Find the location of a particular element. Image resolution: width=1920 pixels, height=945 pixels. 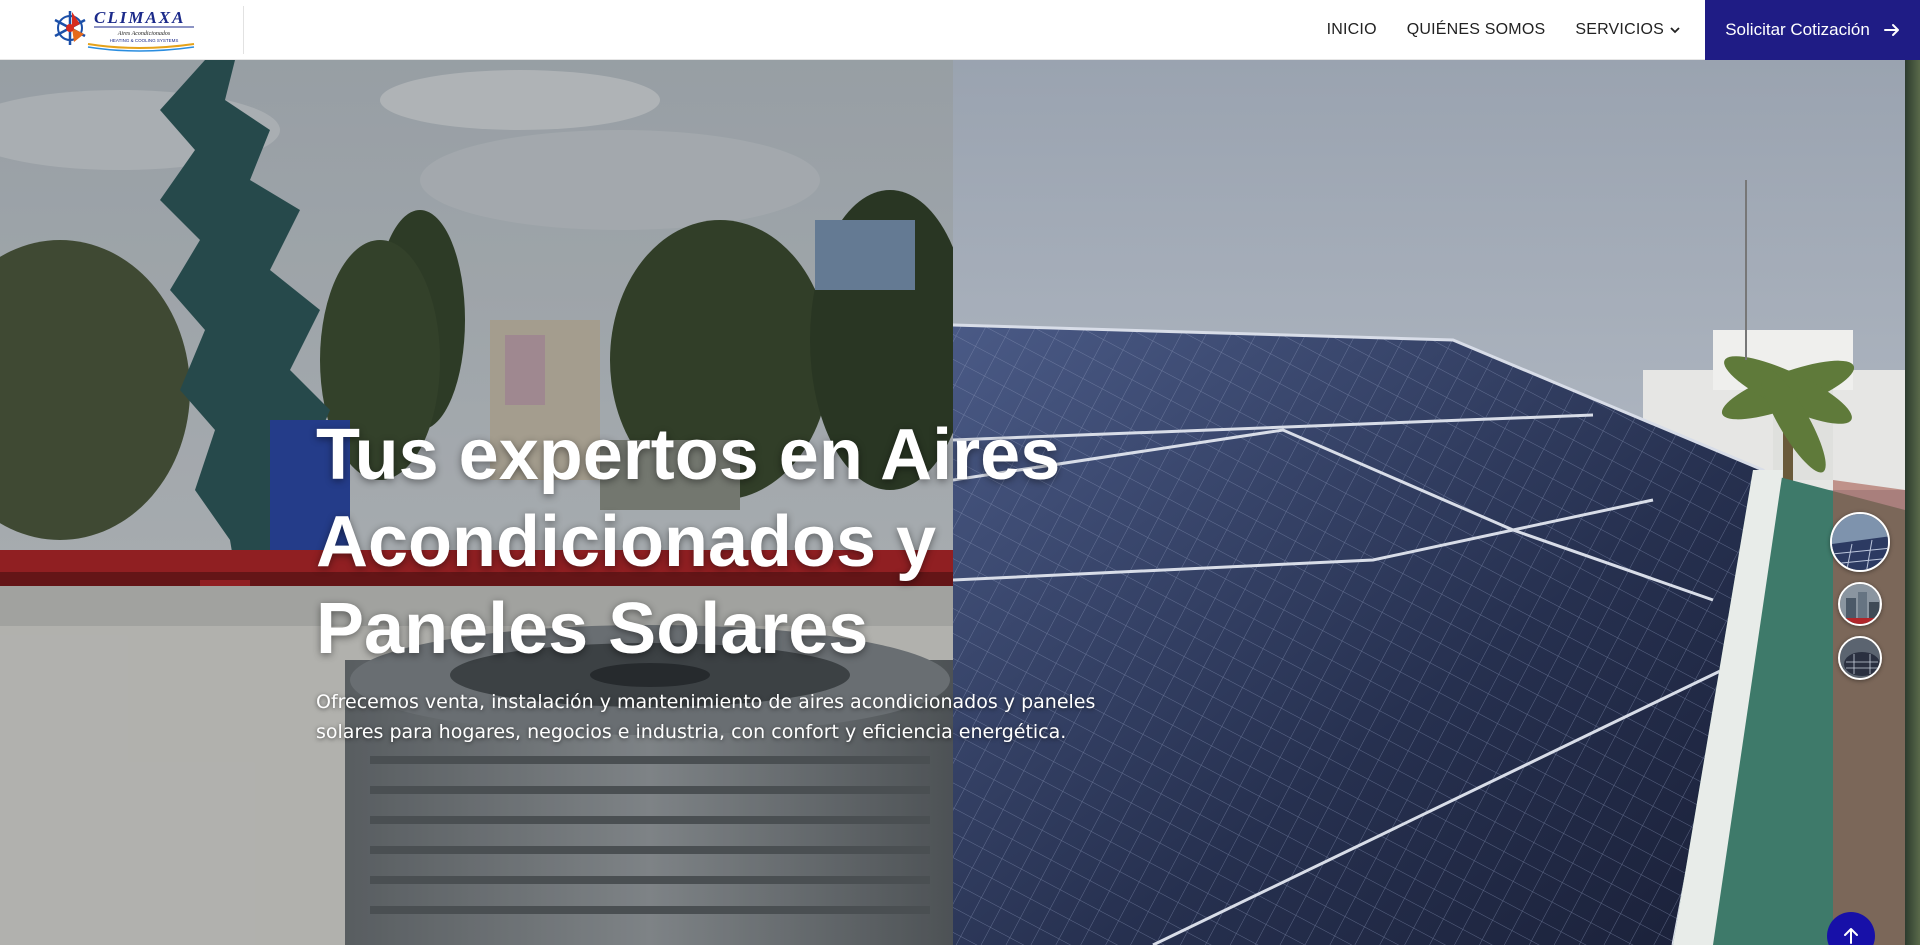

main-nav: INICIO QUIÉNES SOMOS SERVICIOS is located at coordinates (1503, 30).